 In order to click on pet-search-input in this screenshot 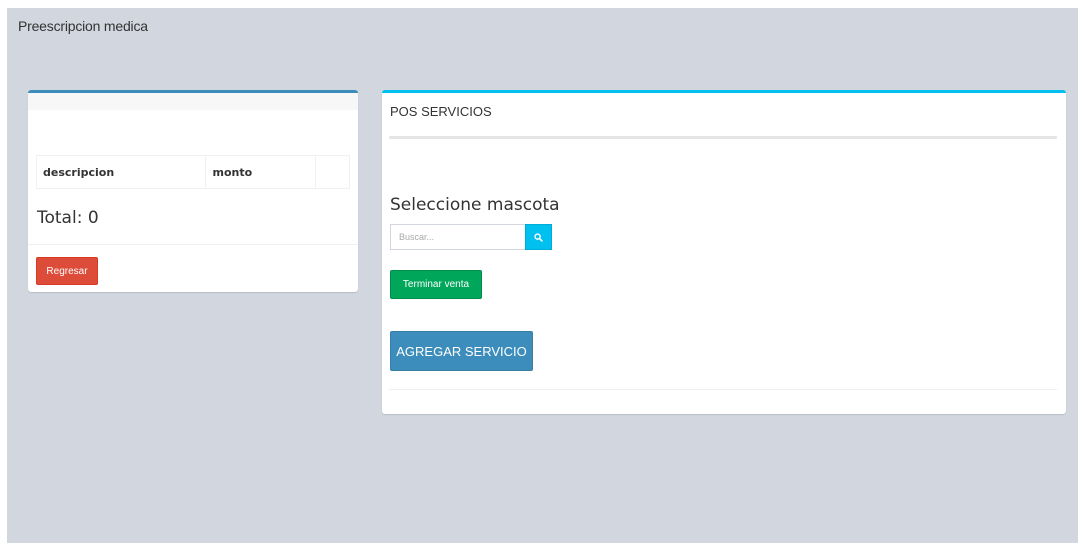, I will do `click(457, 237)`.